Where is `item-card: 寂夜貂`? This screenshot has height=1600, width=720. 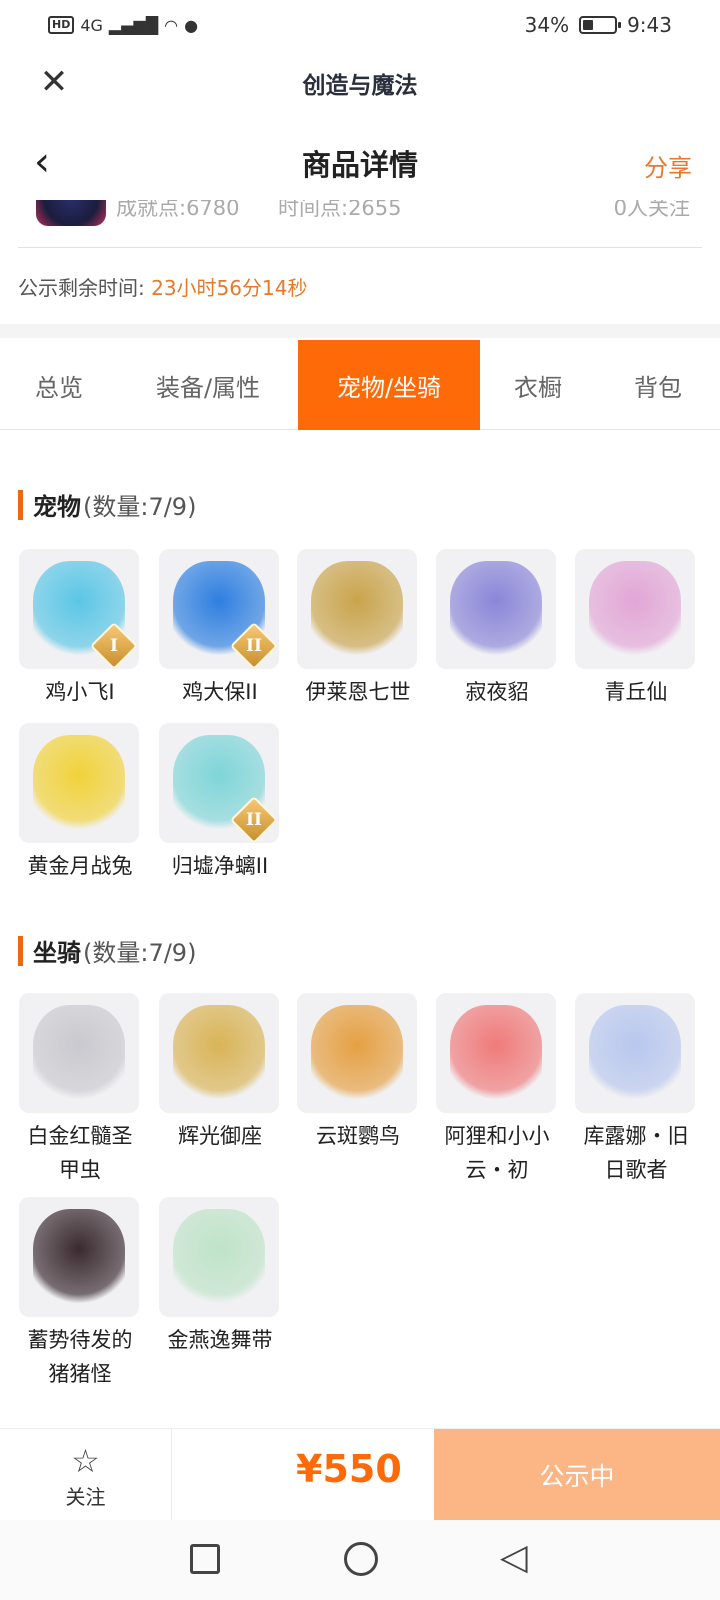
item-card: 寂夜貂 is located at coordinates (497, 629).